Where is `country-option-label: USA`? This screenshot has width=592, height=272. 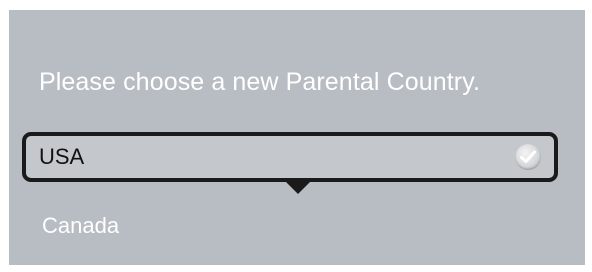
country-option-label: USA is located at coordinates (62, 156).